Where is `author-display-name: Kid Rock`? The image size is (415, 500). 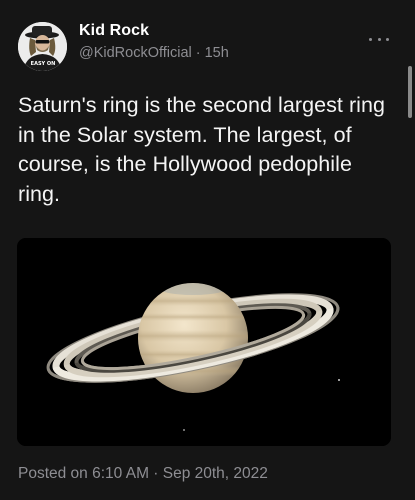
author-display-name: Kid Rock is located at coordinates (114, 31).